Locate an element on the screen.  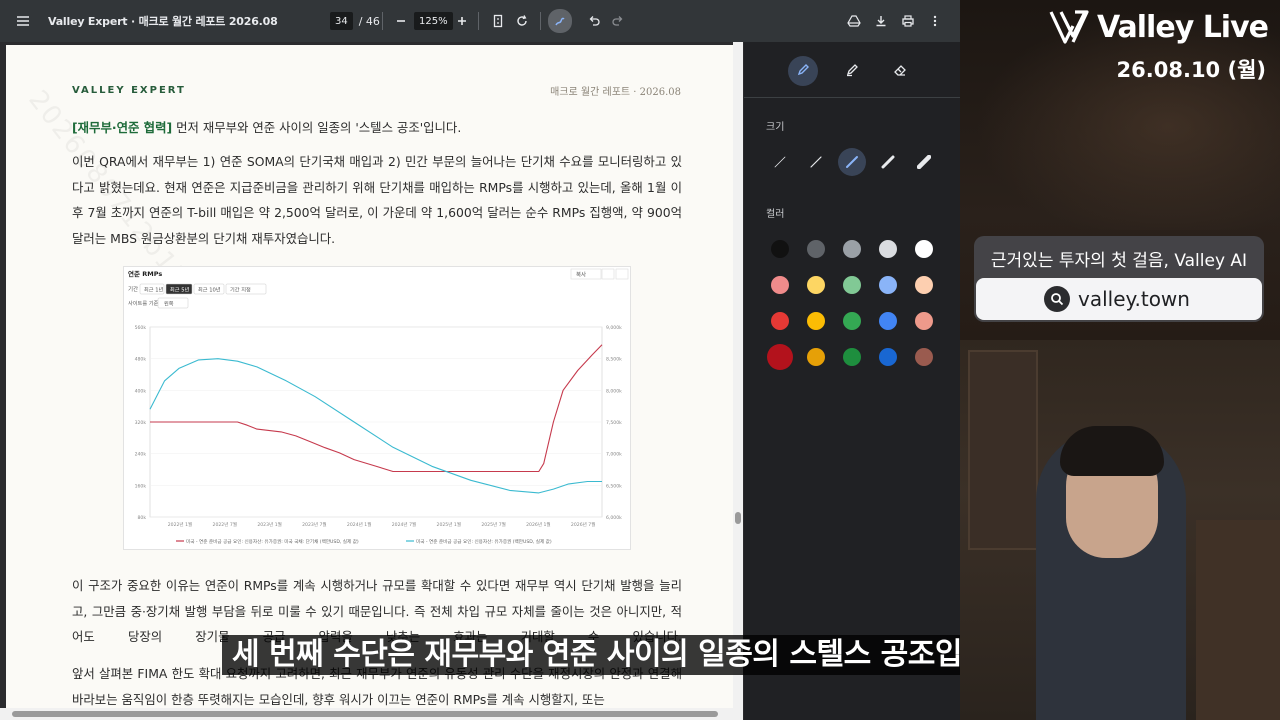
more-options-button is located at coordinates (935, 21).